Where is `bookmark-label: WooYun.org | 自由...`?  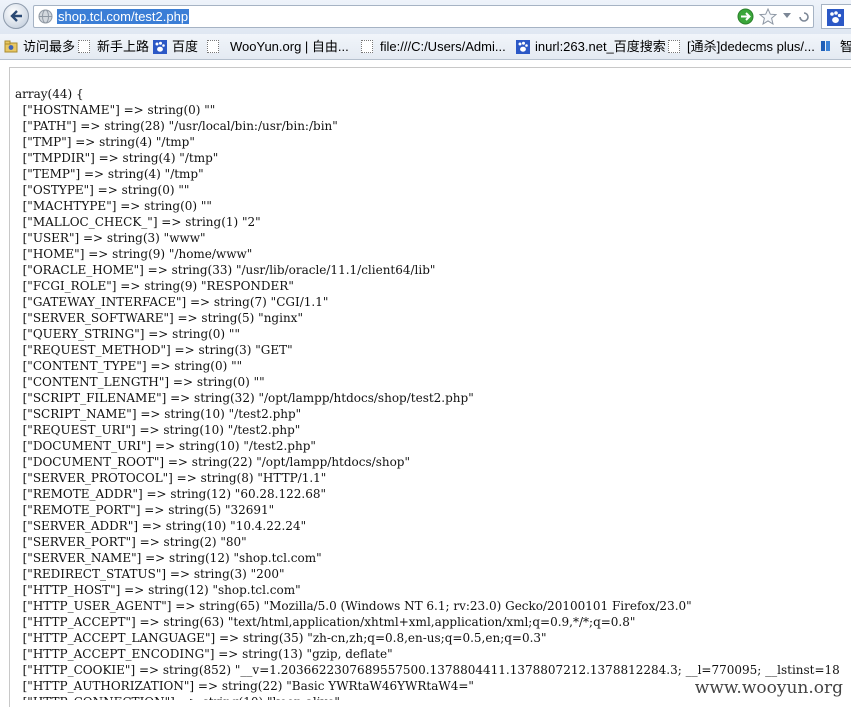
bookmark-label: WooYun.org | 自由... is located at coordinates (289, 46).